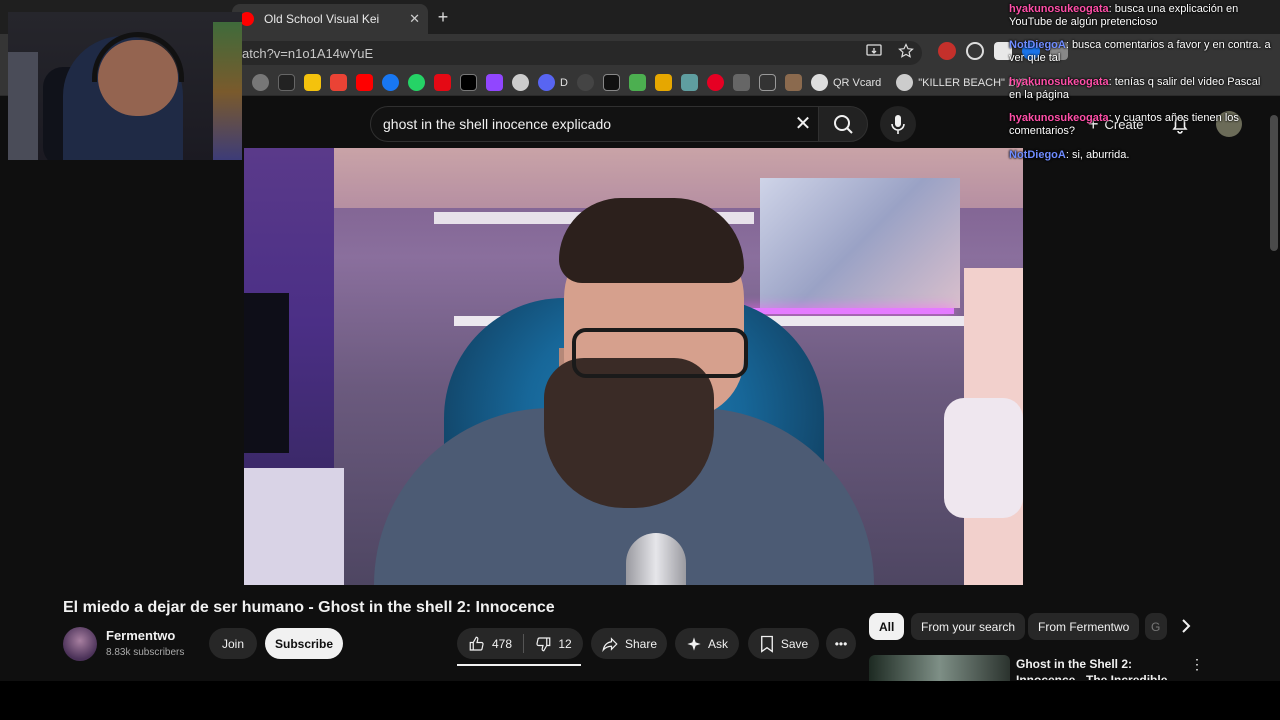 This screenshot has height=720, width=1280. What do you see at coordinates (860, 243) in the screenshot?
I see `video-posters` at bounding box center [860, 243].